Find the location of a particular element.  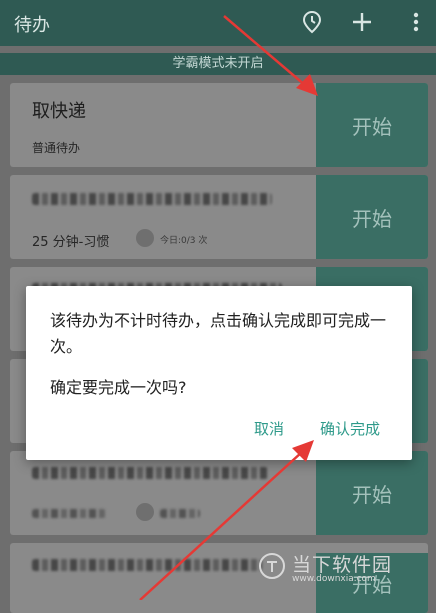

arrow-to-start-icon is located at coordinates (265, 51).